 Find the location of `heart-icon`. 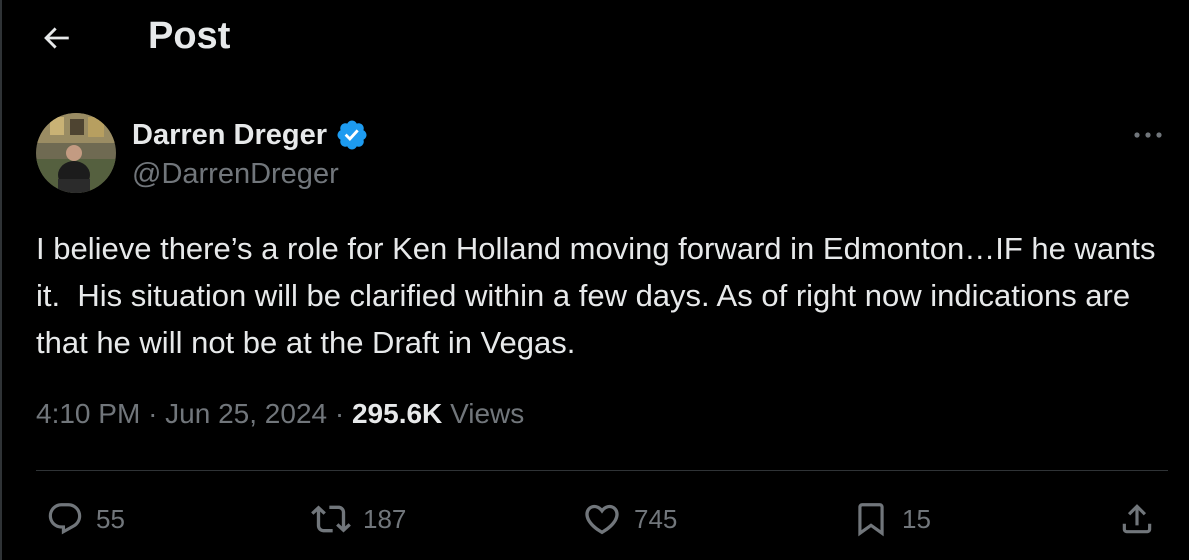

heart-icon is located at coordinates (602, 519).